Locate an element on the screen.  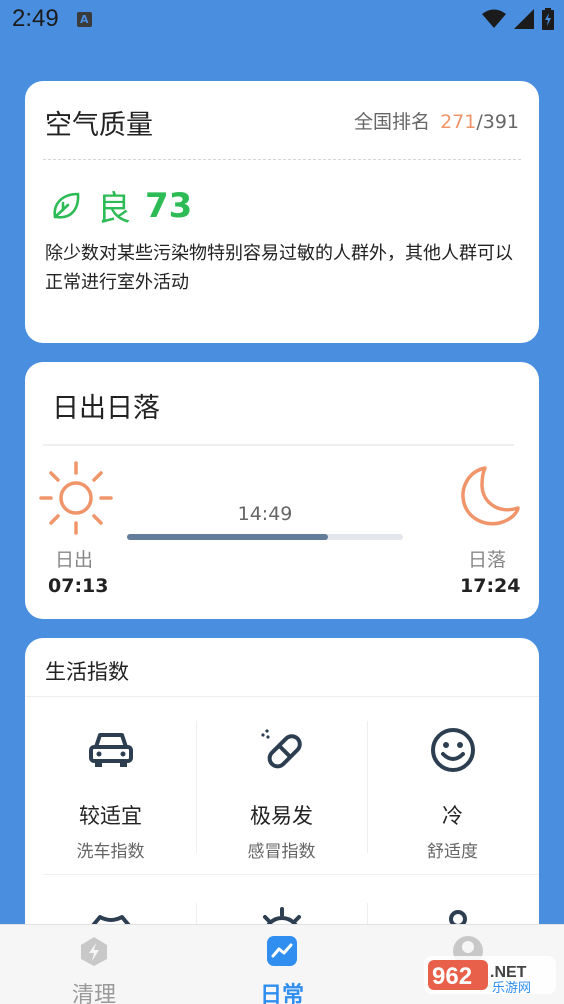
aqi-description: 除少数对某些污染物特别容易过敏的人群外，其他人群可以正常进行室外活动 is located at coordinates (279, 268).